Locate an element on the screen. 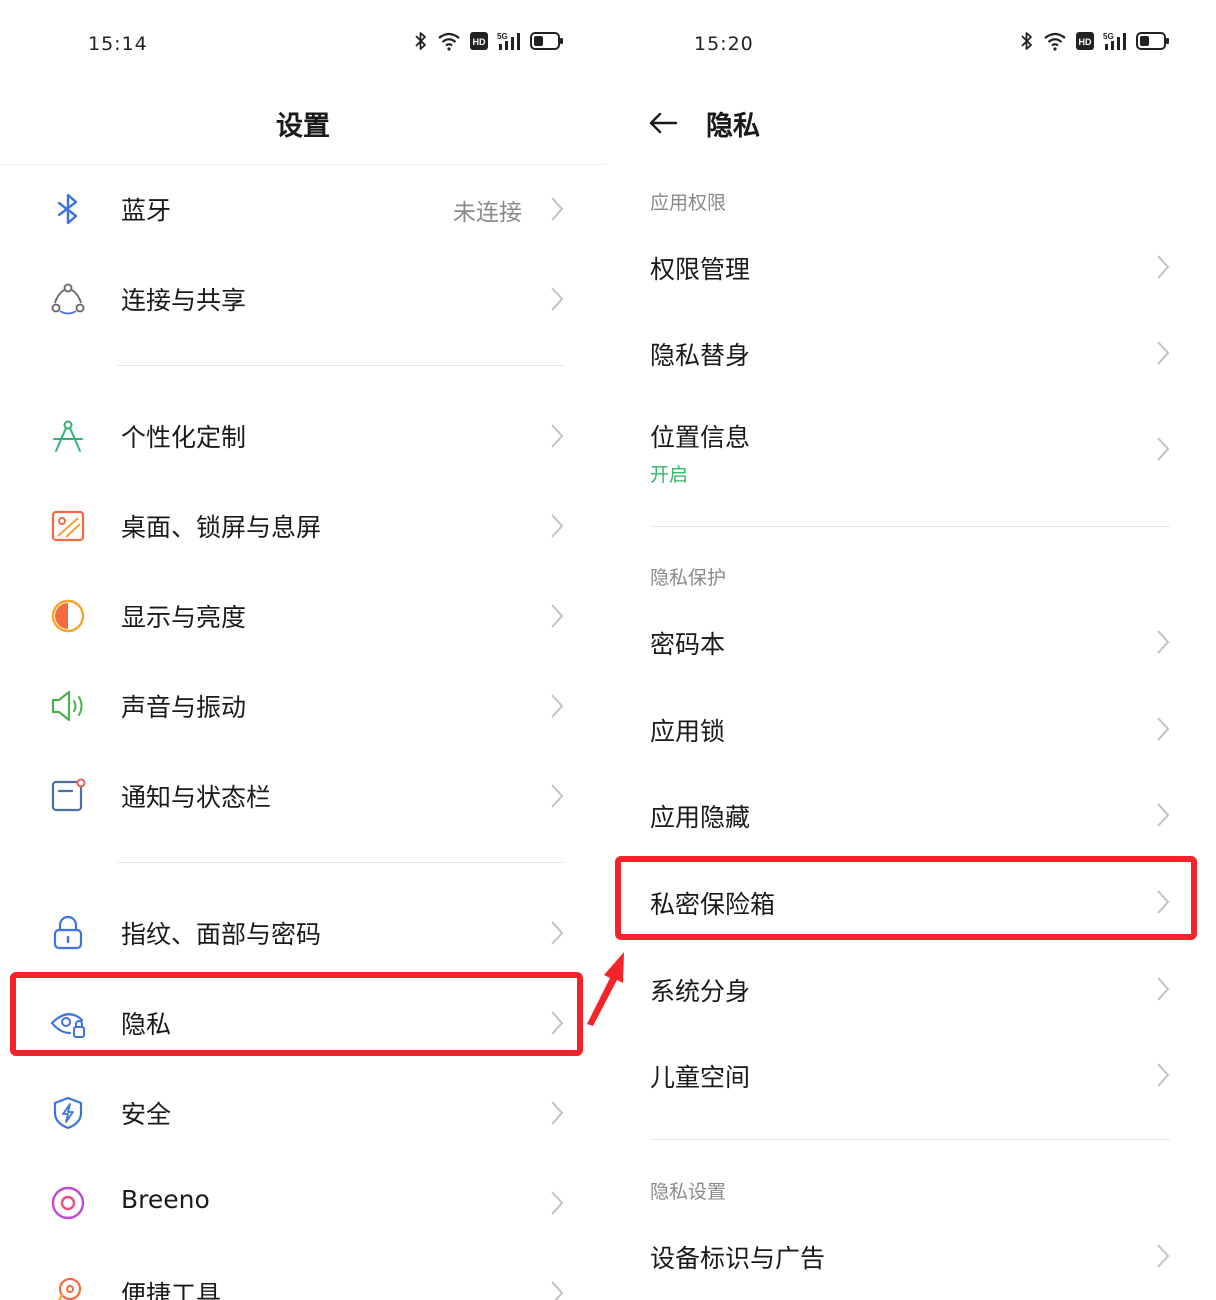 Image resolution: width=1216 pixels, height=1300 pixels. settings-item-label: 蓝牙 is located at coordinates (146, 210).